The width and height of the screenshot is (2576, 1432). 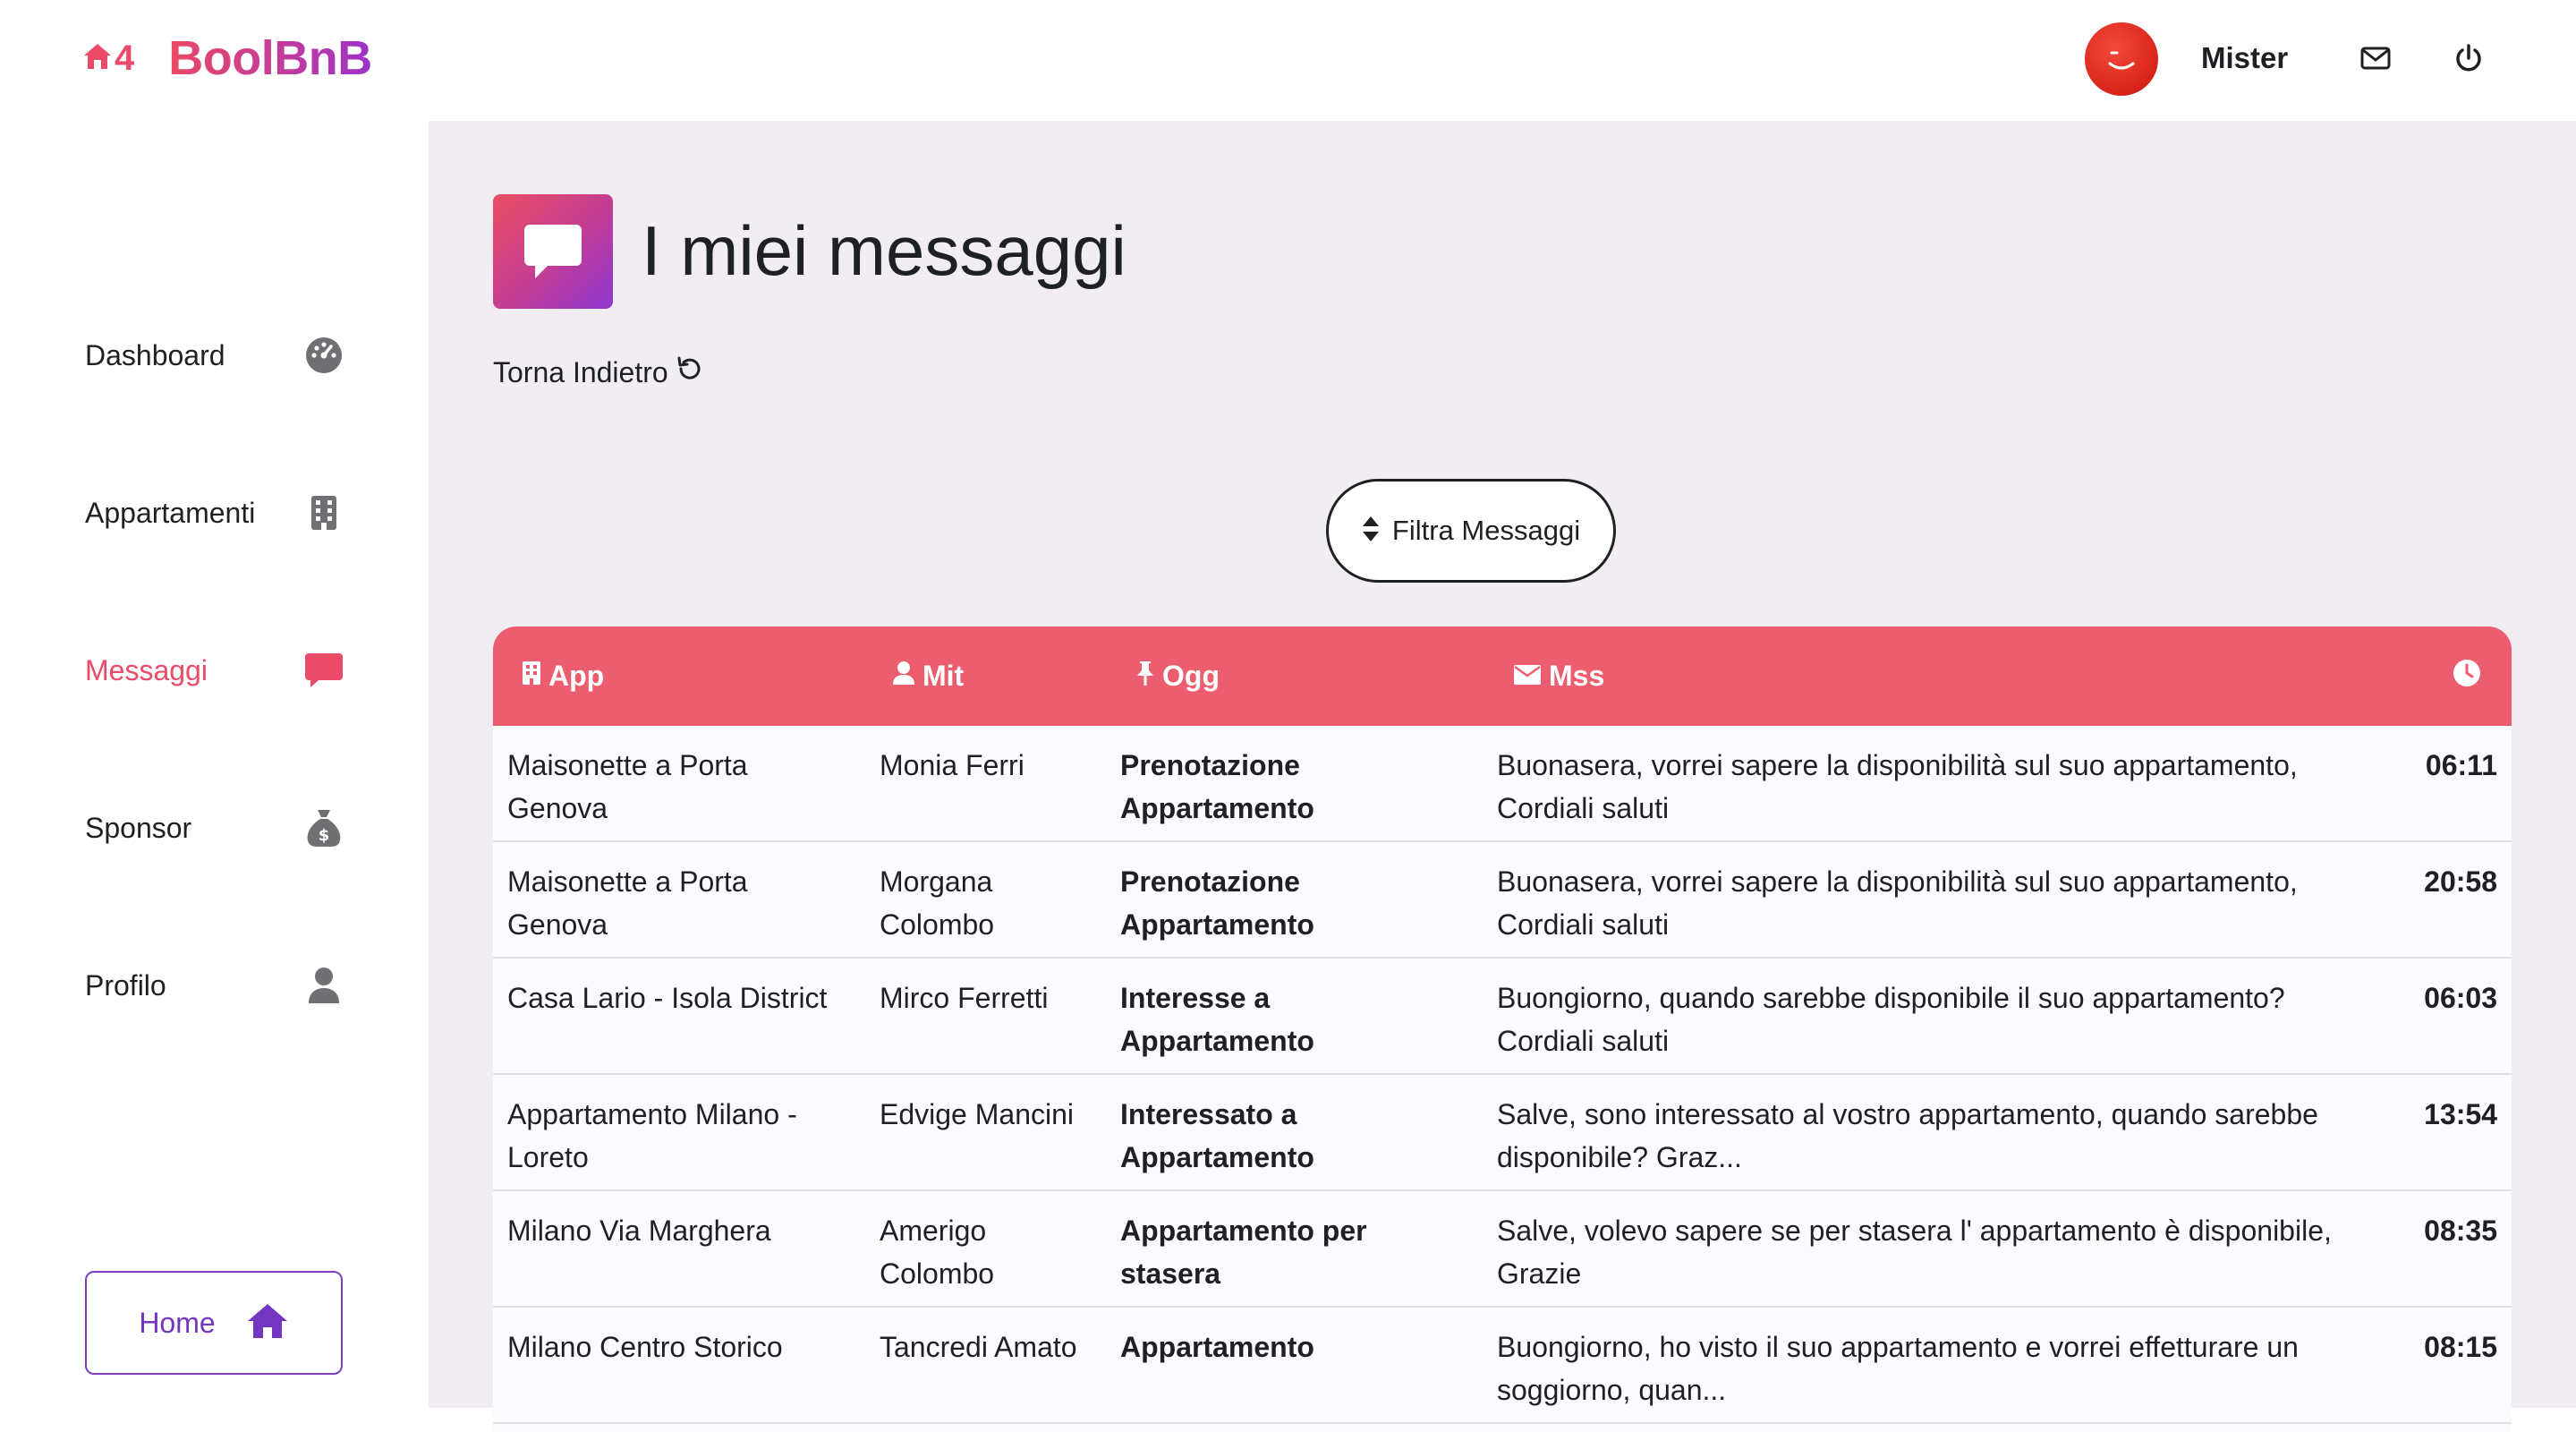 What do you see at coordinates (689, 372) in the screenshot?
I see `undo-icon` at bounding box center [689, 372].